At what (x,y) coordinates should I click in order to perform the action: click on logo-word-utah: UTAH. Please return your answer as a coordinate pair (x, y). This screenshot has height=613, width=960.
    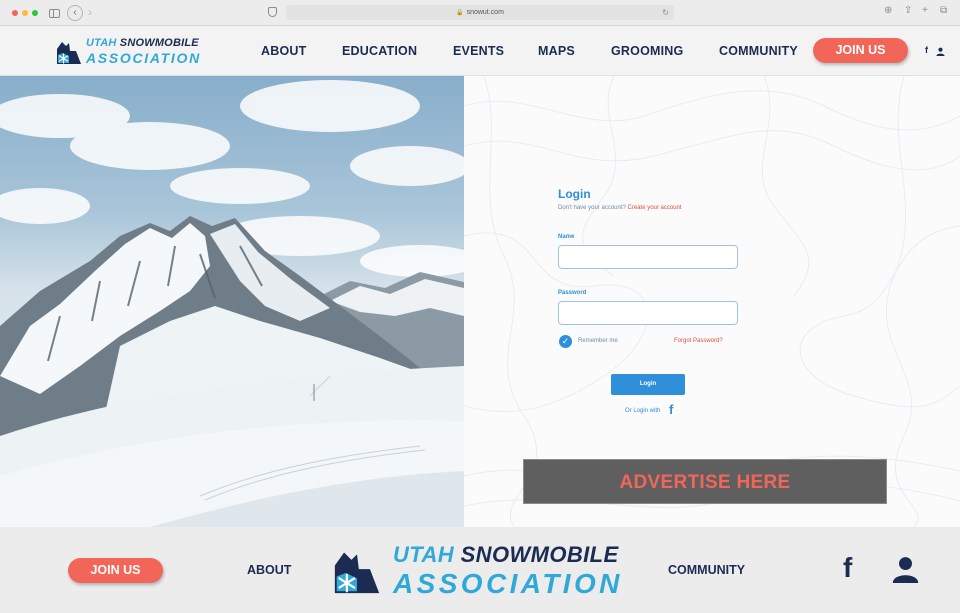
    Looking at the image, I should click on (101, 43).